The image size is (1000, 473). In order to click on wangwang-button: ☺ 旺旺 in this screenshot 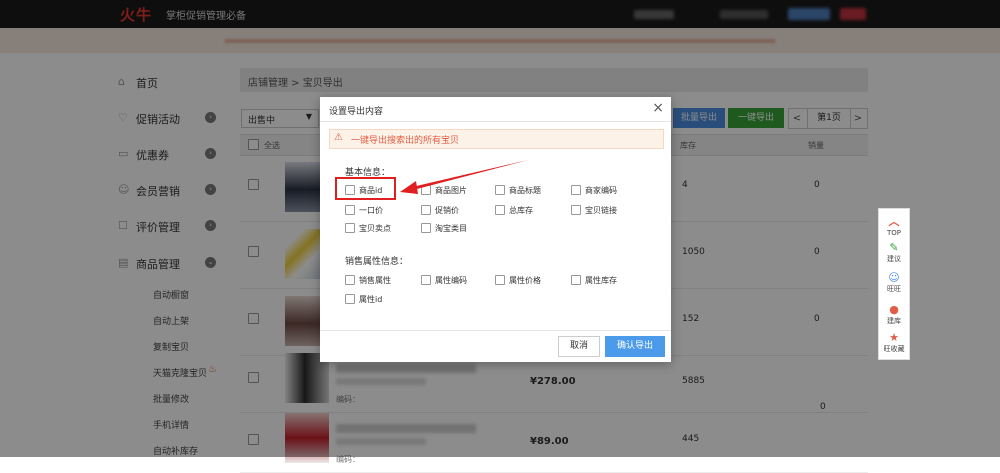, I will do `click(894, 282)`.